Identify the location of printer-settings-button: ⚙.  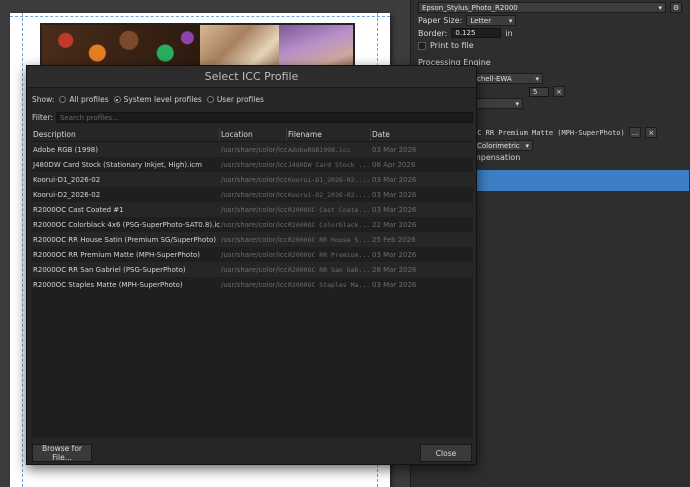
(676, 7).